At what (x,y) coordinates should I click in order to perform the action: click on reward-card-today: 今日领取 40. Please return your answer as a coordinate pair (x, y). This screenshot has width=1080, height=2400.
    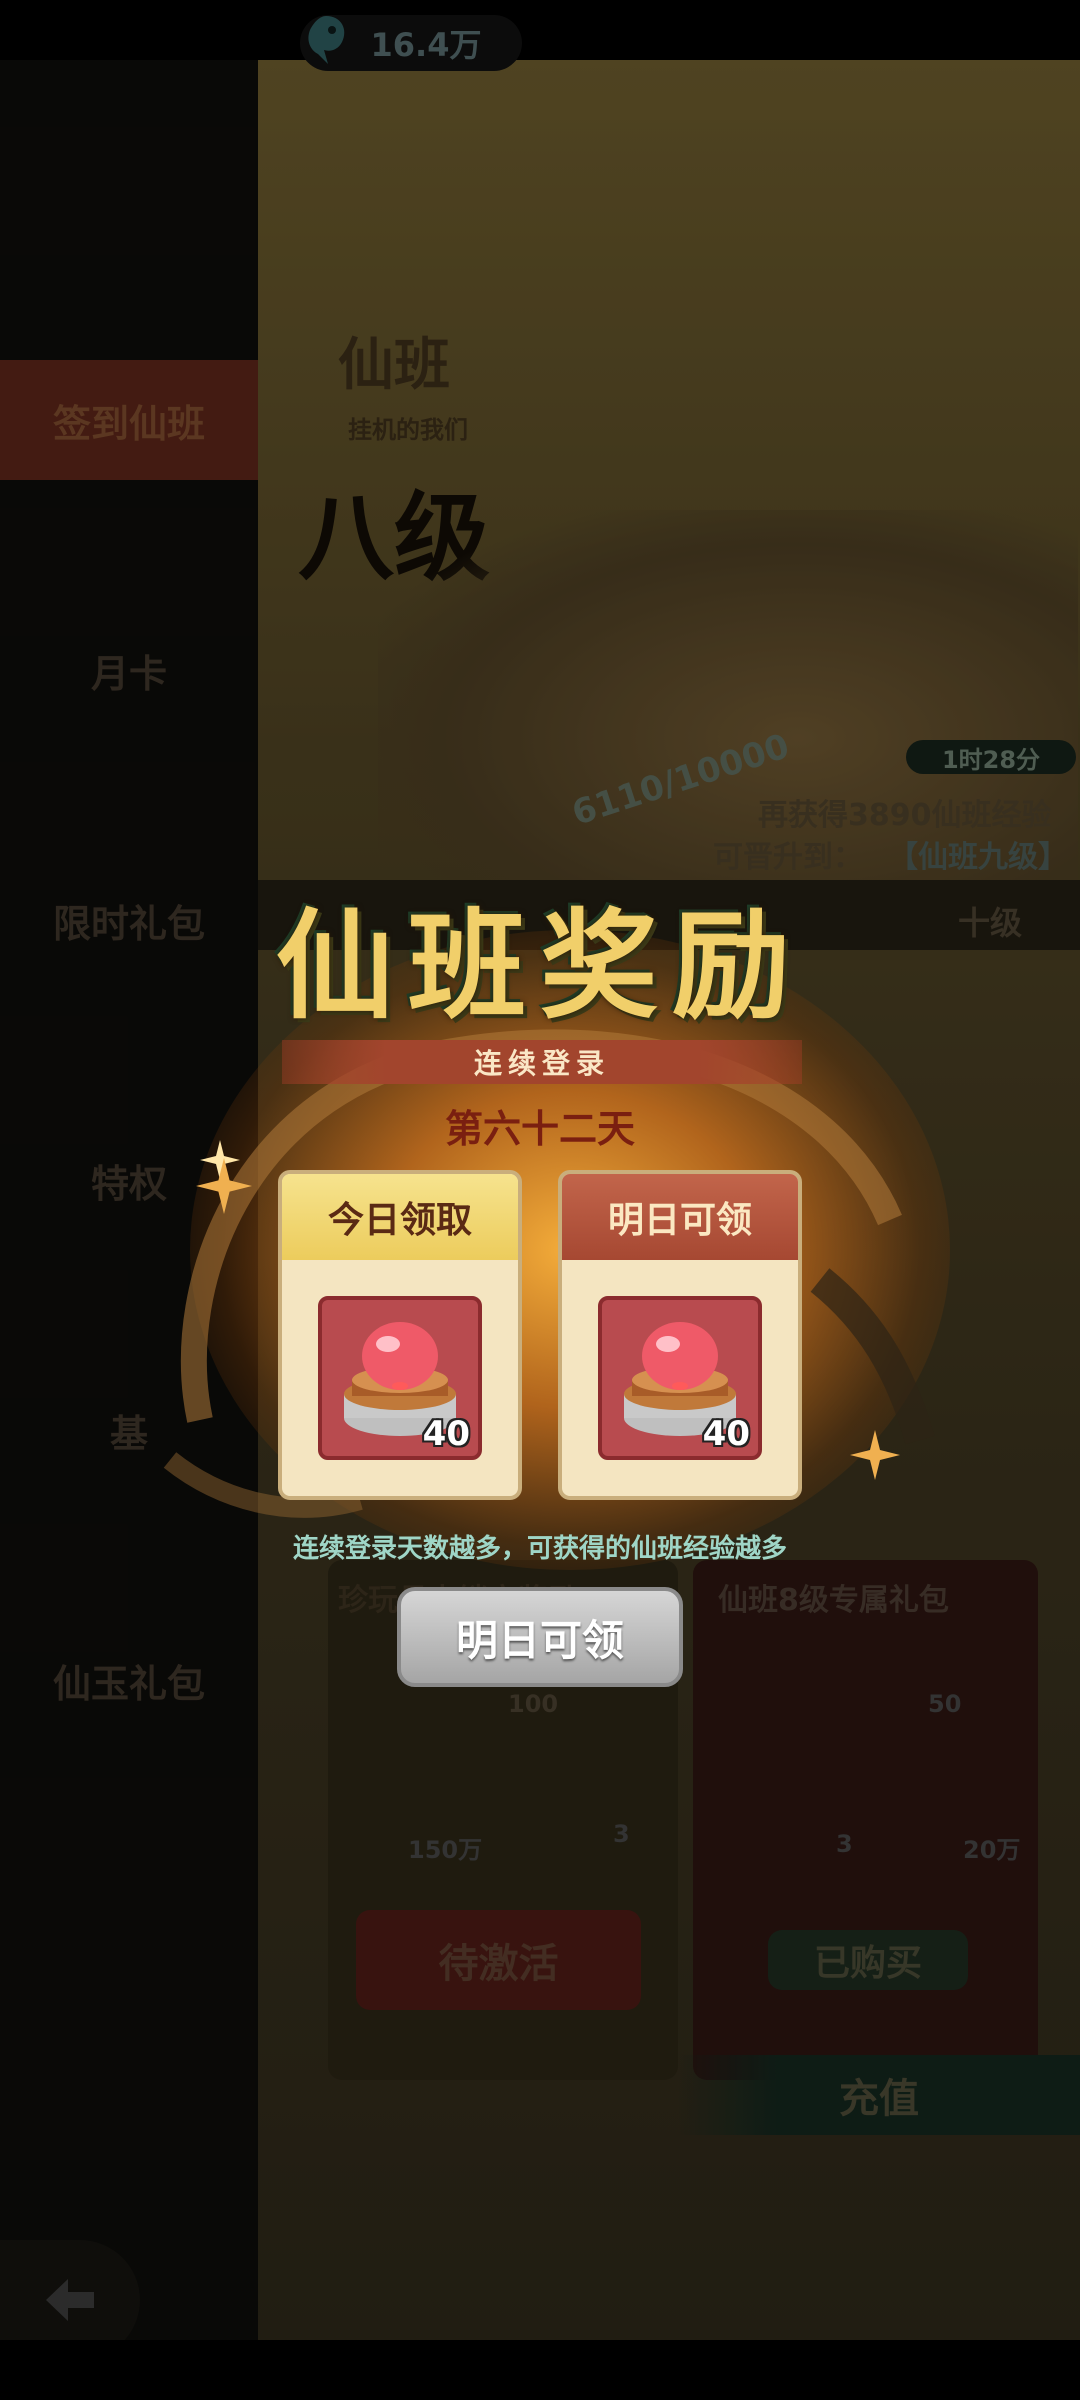
    Looking at the image, I should click on (400, 1335).